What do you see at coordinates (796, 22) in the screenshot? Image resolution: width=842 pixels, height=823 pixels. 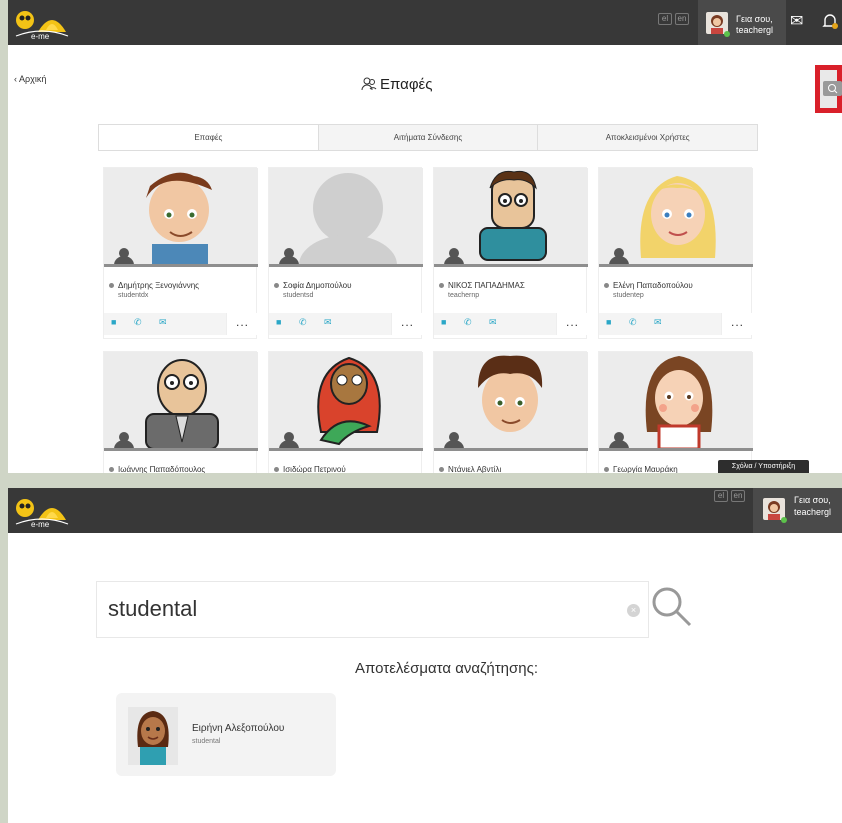 I see `mail-icon: ✉` at bounding box center [796, 22].